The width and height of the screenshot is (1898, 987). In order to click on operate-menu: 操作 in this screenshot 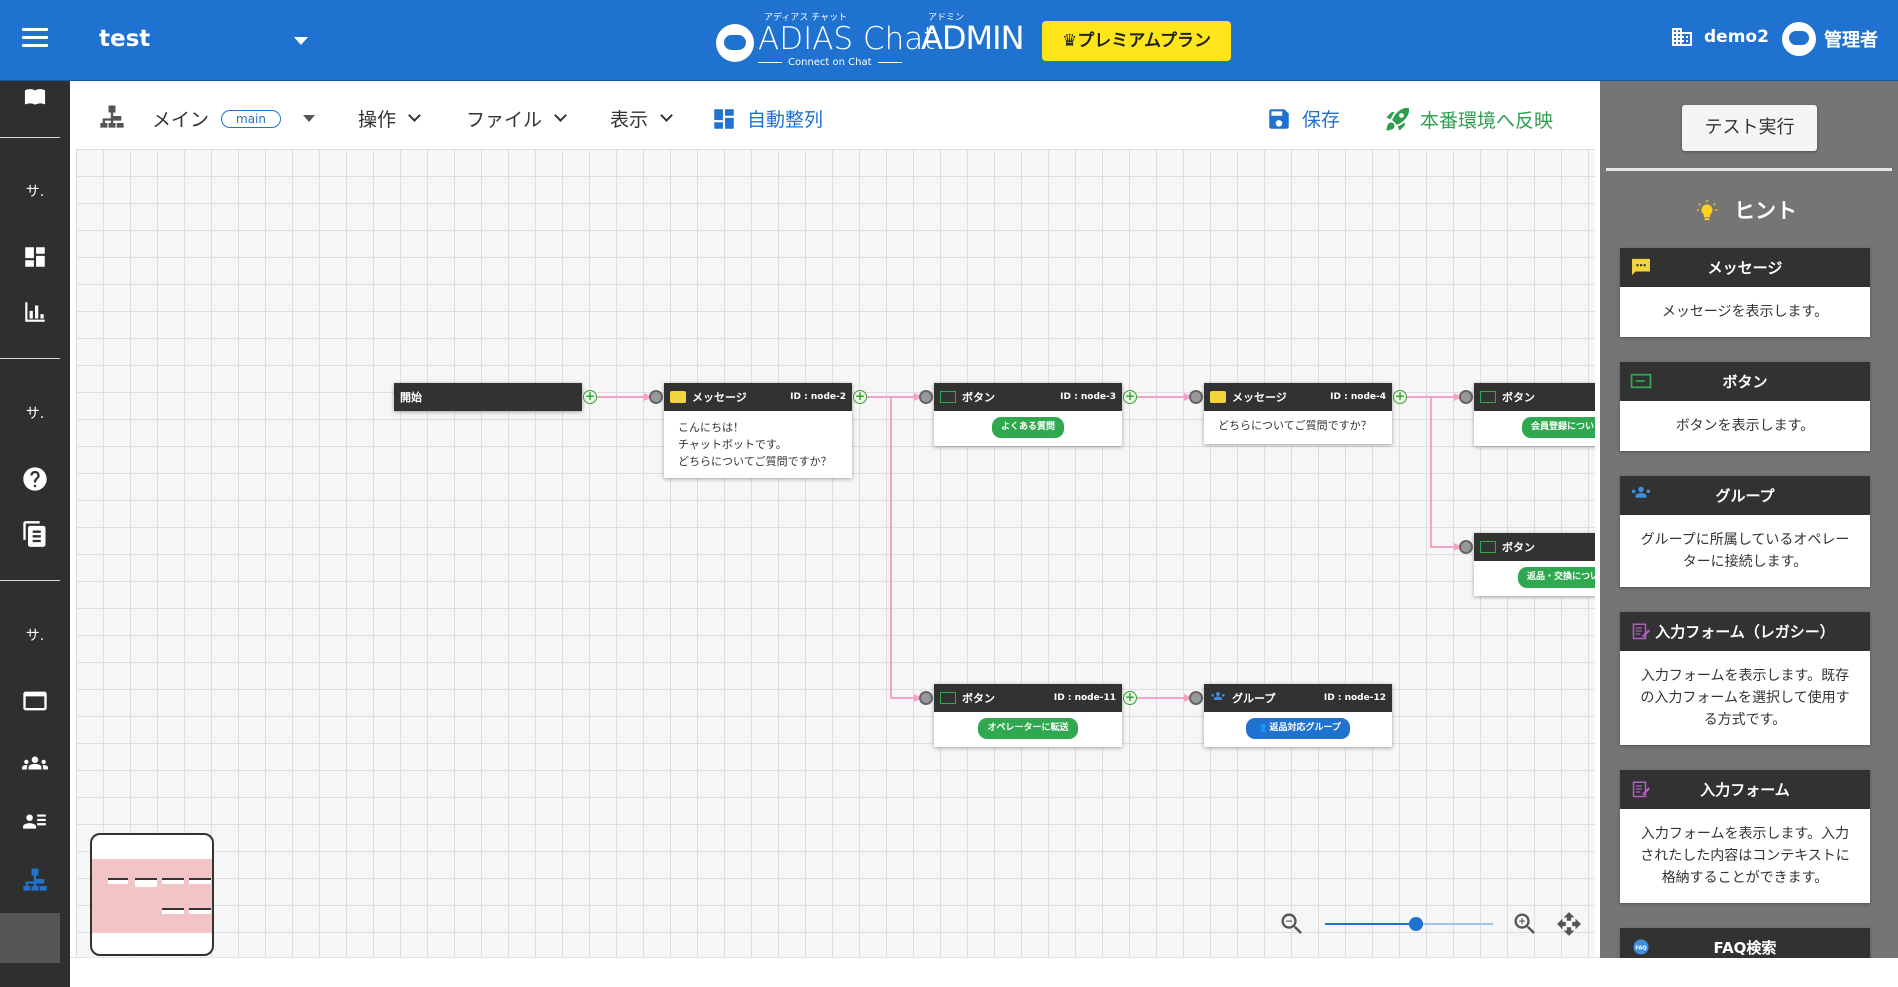, I will do `click(389, 118)`.